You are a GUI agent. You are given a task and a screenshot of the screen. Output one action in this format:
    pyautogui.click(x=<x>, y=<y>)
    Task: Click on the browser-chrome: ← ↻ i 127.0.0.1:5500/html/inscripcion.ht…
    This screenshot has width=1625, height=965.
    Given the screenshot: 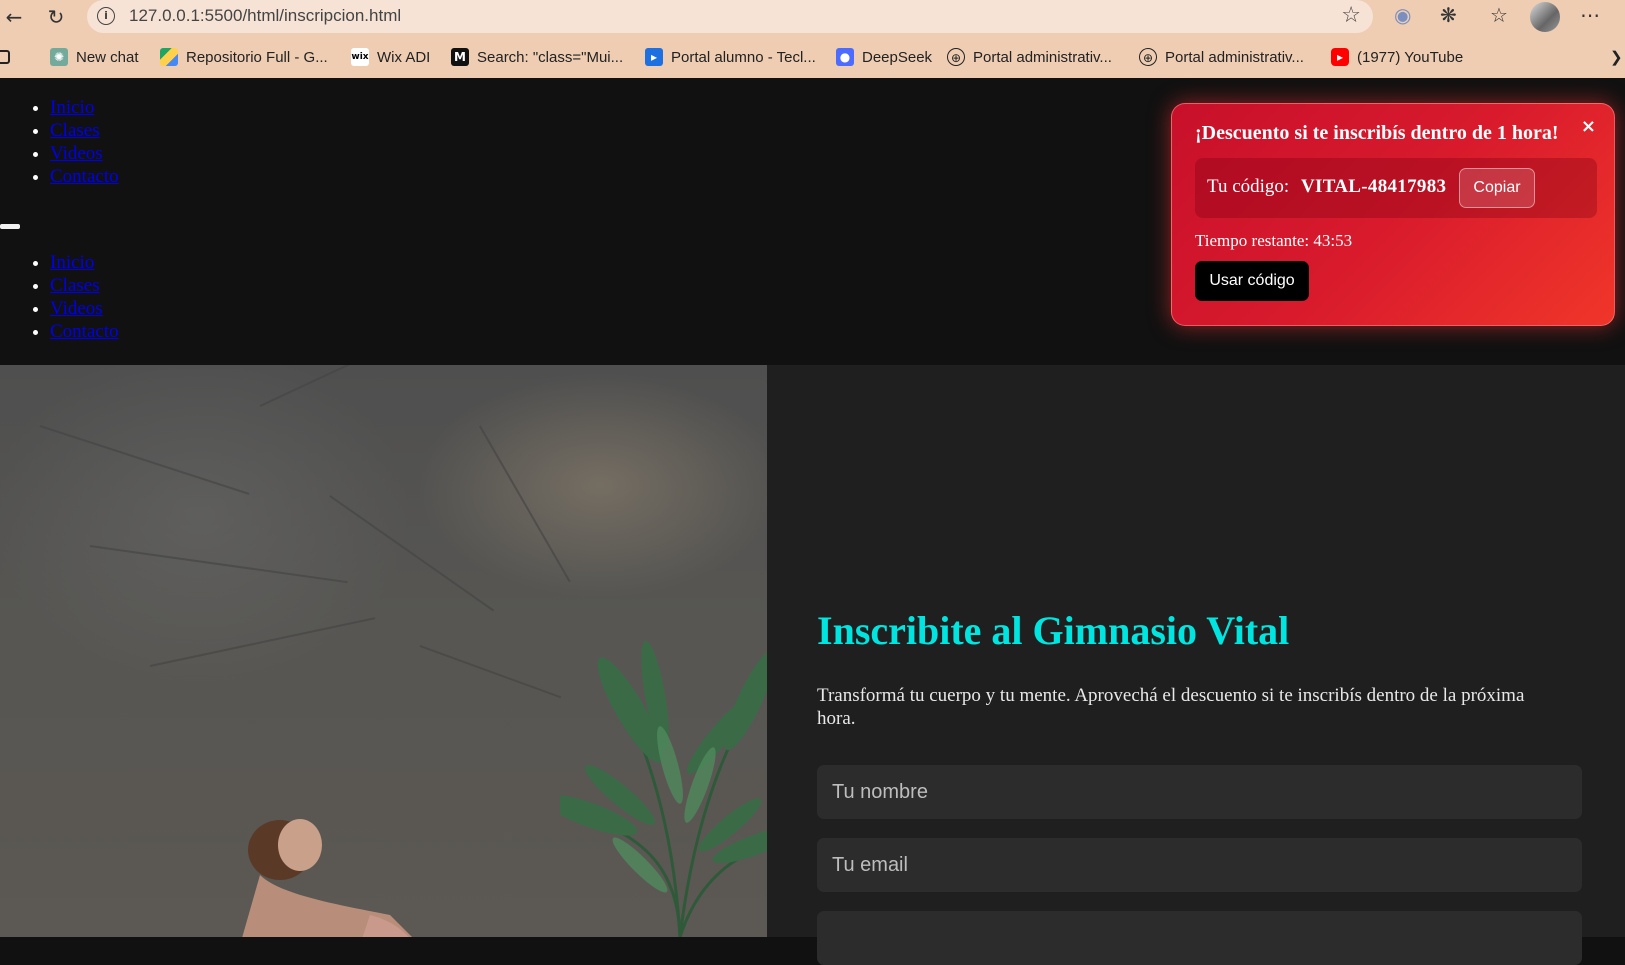 What is the action you would take?
    pyautogui.click(x=812, y=39)
    